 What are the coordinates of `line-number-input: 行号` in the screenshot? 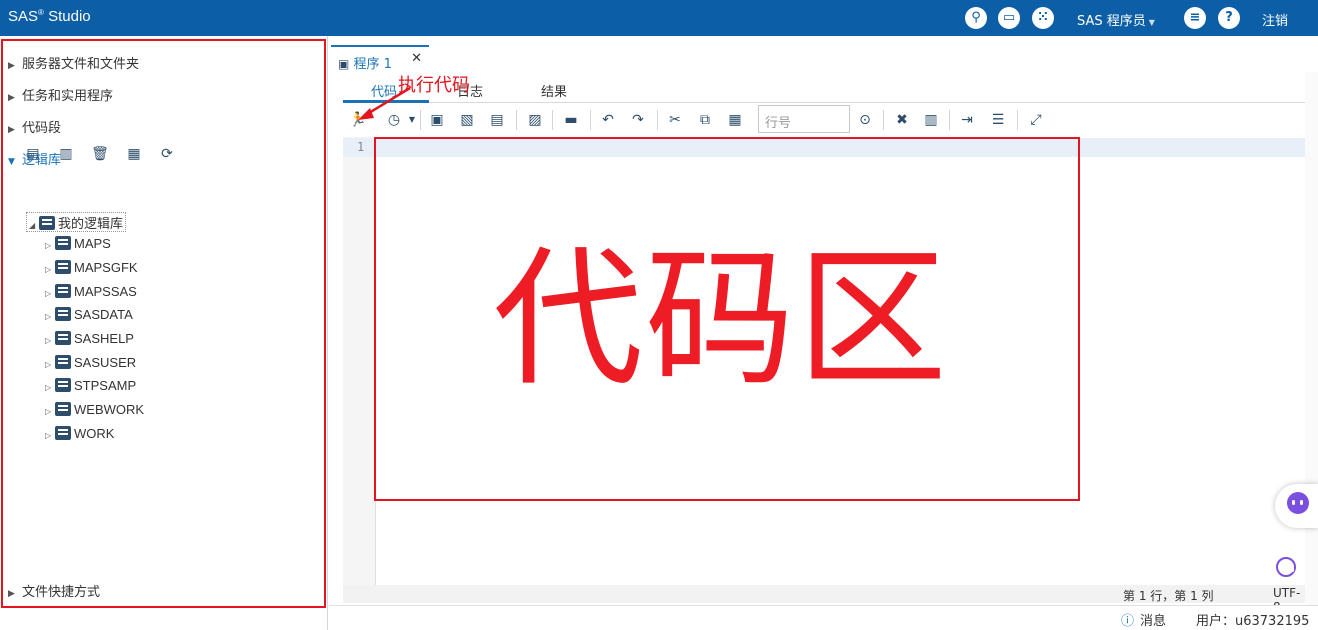 It's located at (804, 119).